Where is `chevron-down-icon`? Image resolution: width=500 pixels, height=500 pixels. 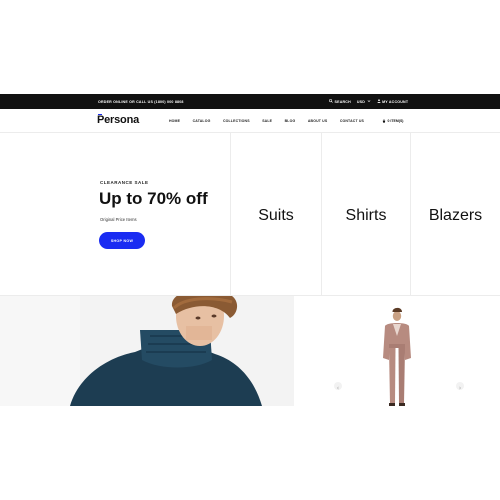 chevron-down-icon is located at coordinates (369, 101).